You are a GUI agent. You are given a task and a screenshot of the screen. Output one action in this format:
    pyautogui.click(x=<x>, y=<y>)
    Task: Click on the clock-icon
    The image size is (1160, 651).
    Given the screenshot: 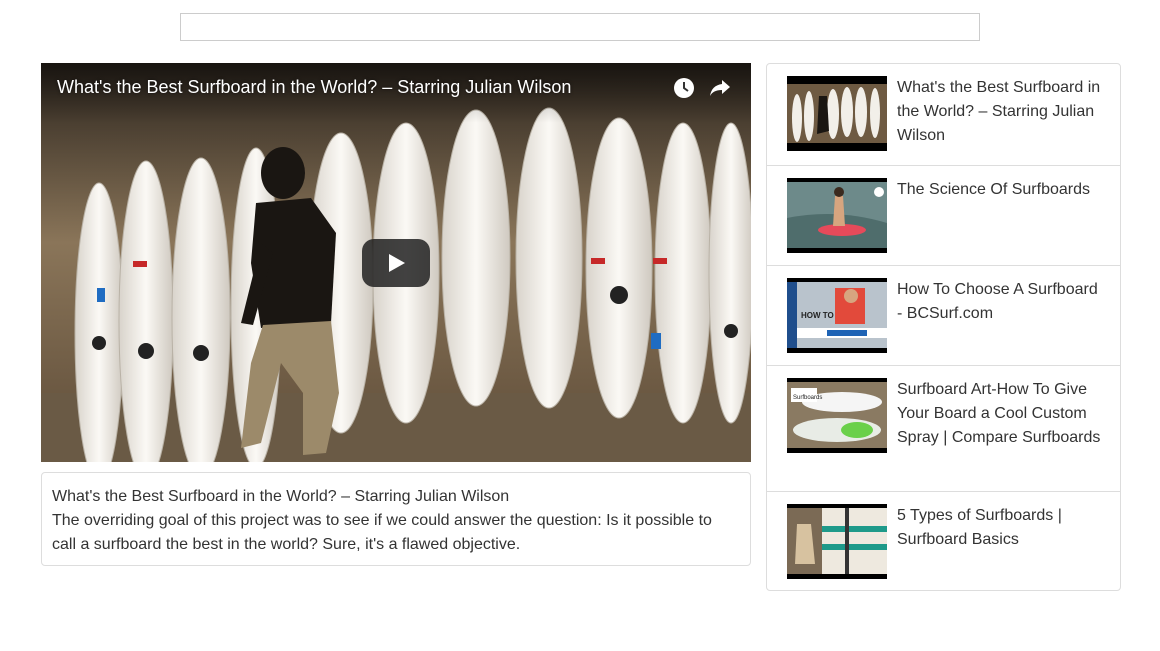 What is the action you would take?
    pyautogui.click(x=684, y=88)
    